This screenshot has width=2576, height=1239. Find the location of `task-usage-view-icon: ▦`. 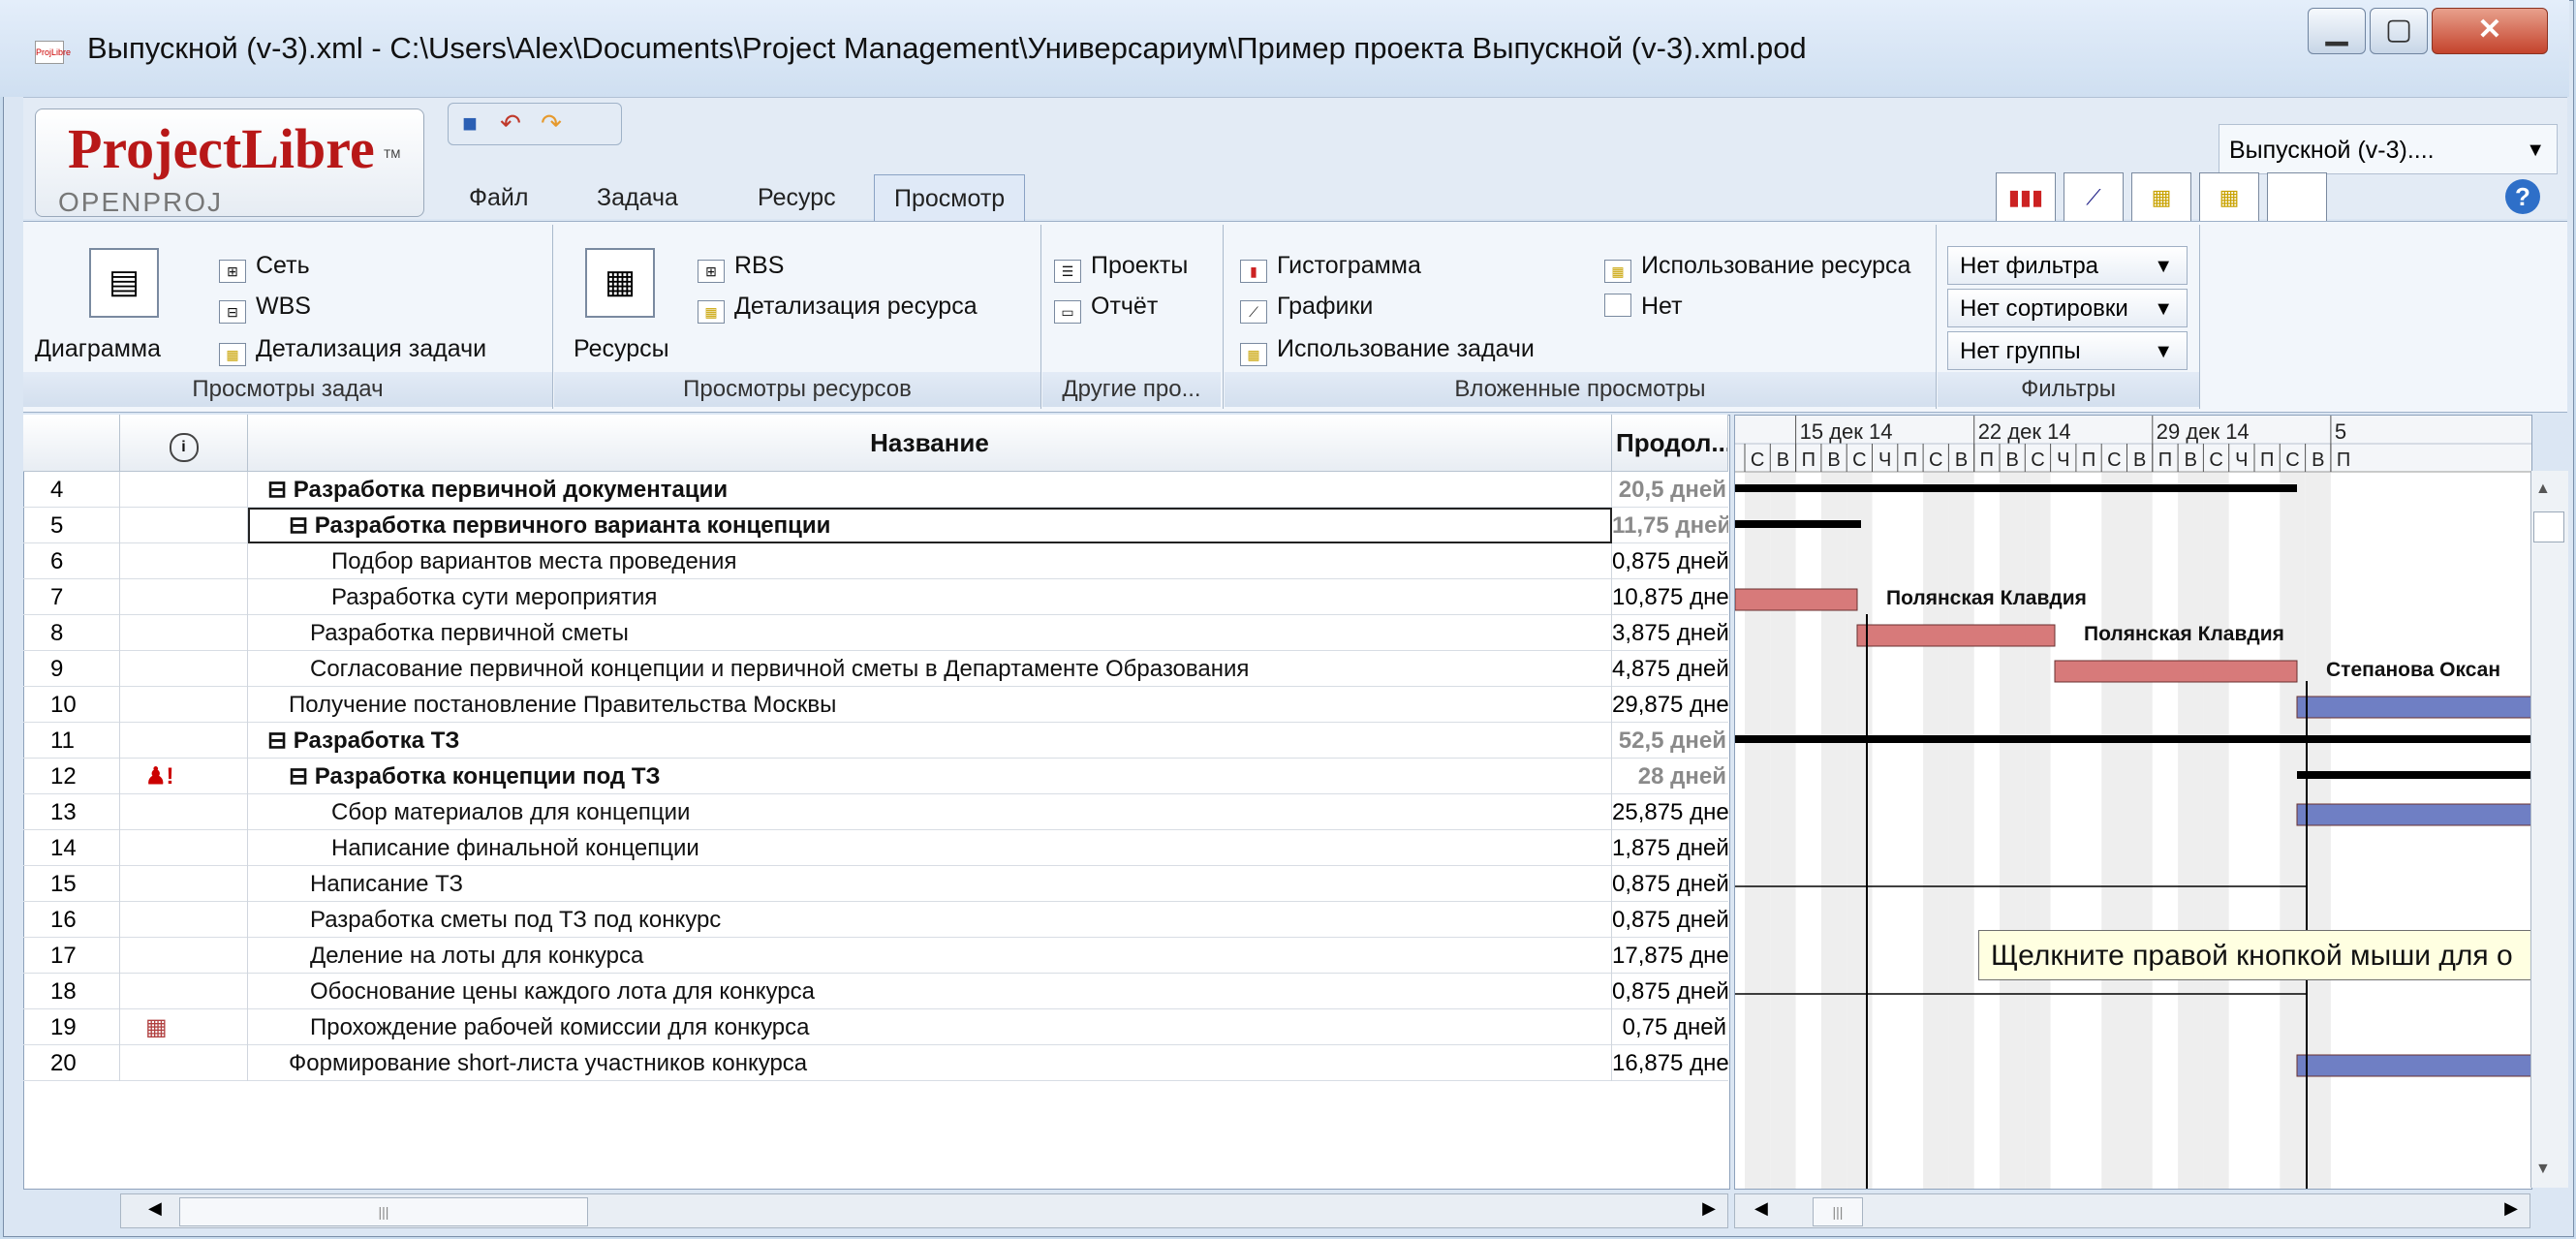

task-usage-view-icon: ▦ is located at coordinates (2161, 197).